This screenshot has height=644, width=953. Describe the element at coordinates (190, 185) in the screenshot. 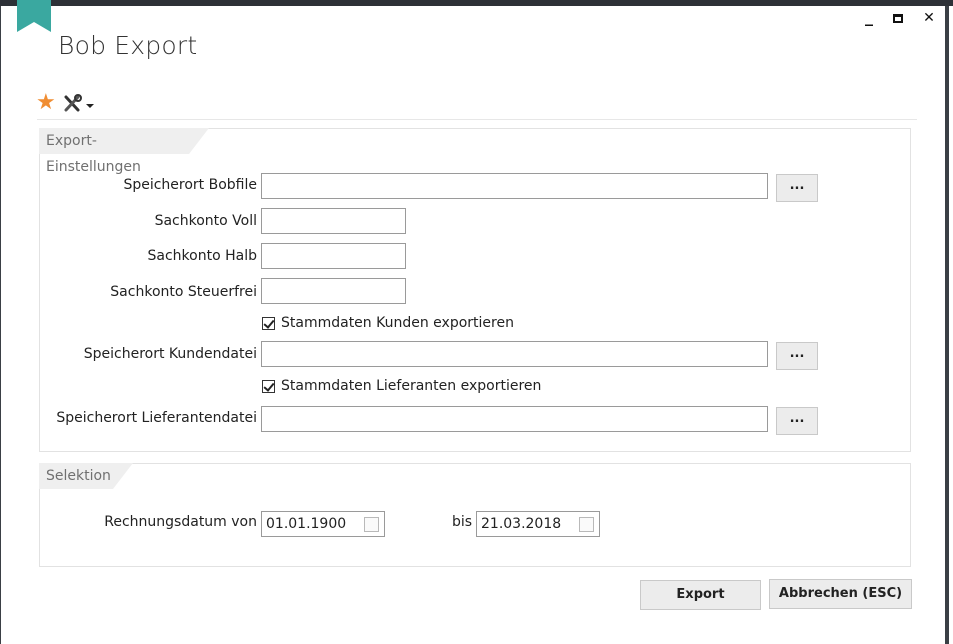

I see `bobfile-label: Speicherort Bobfile` at that location.